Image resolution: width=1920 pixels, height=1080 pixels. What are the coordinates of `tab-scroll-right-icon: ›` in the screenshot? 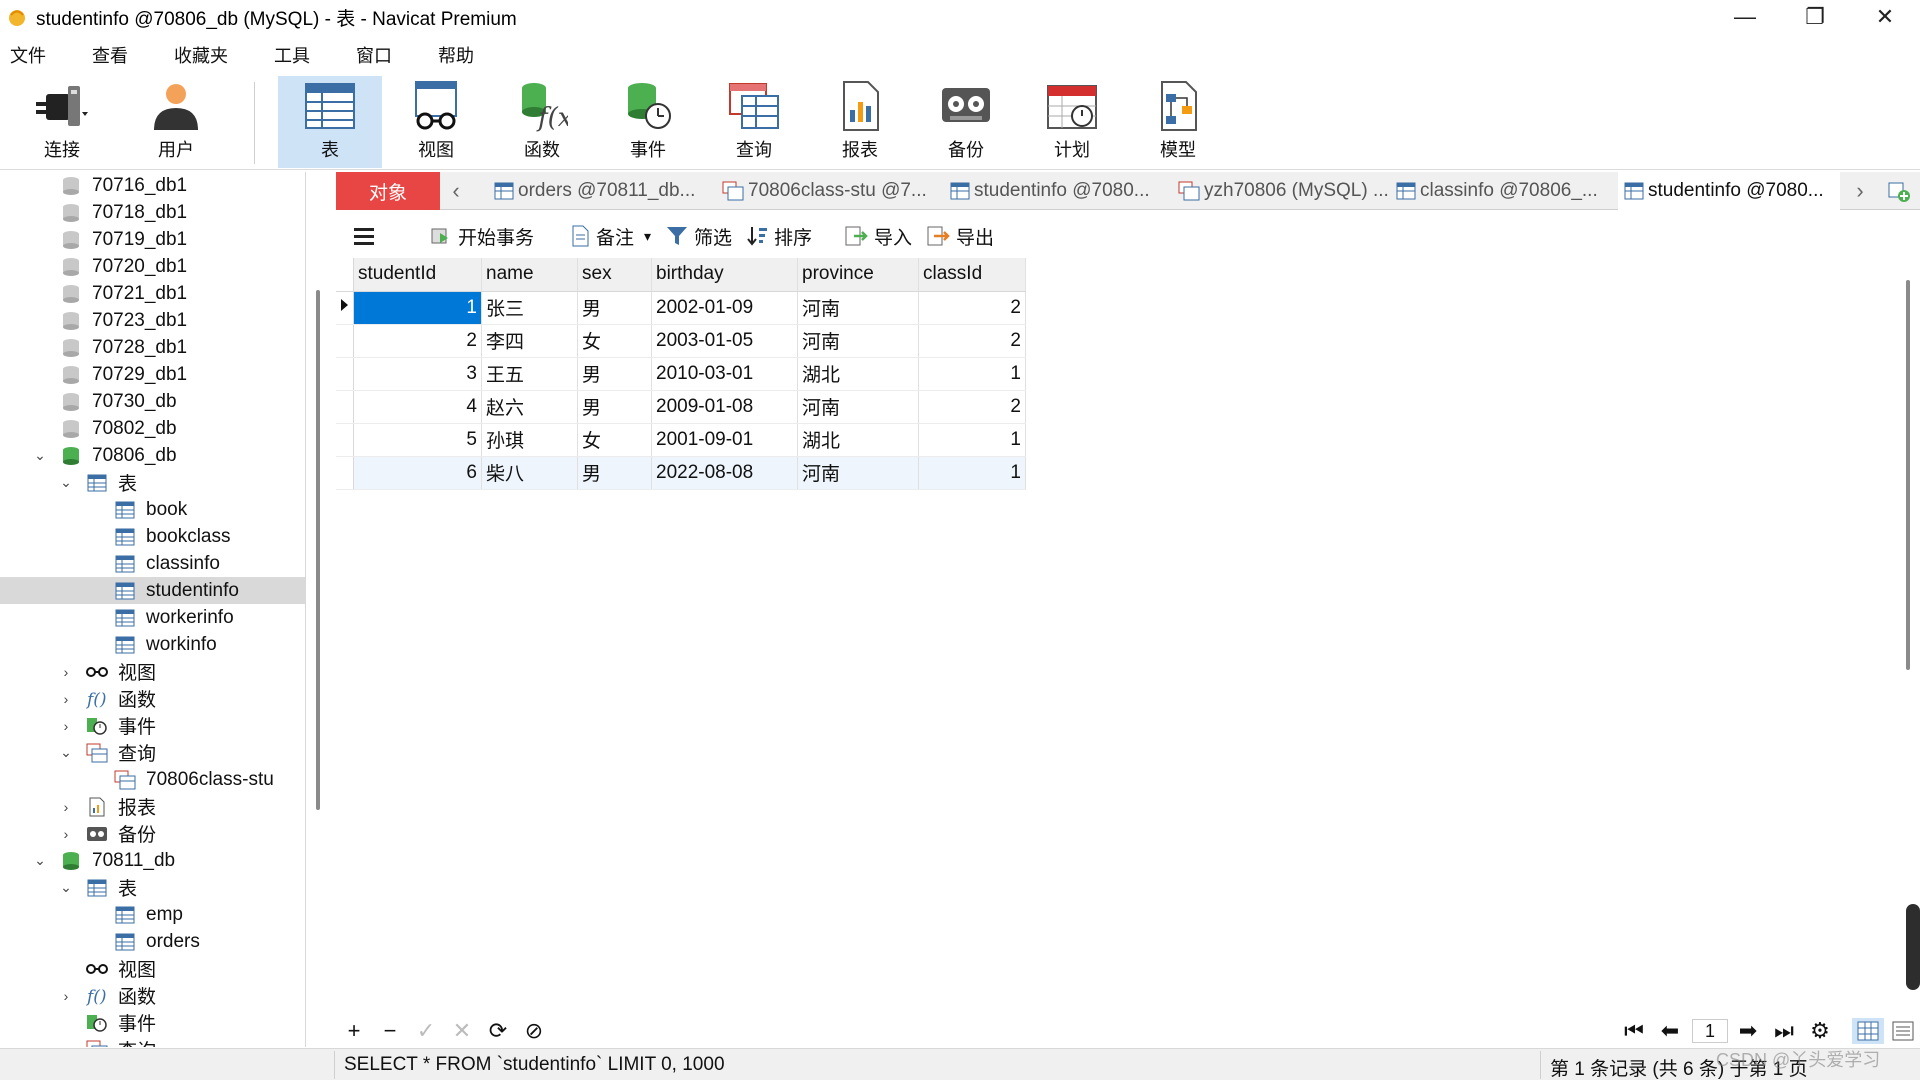 It's located at (1860, 191).